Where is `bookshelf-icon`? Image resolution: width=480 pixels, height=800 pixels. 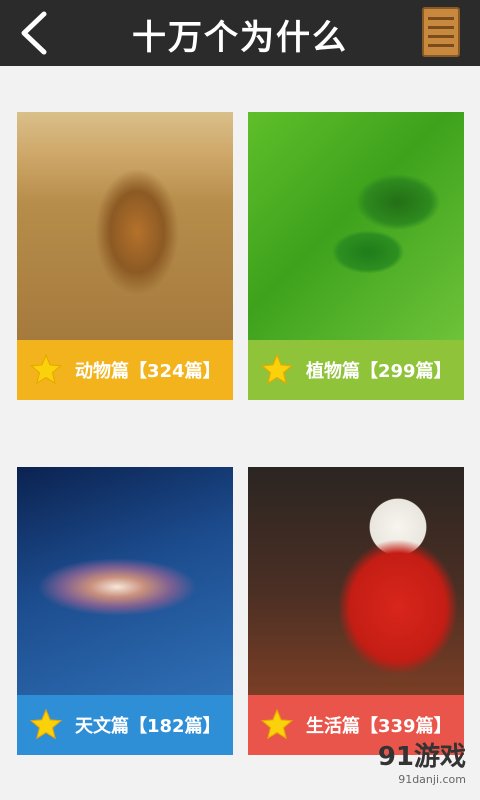 bookshelf-icon is located at coordinates (441, 32).